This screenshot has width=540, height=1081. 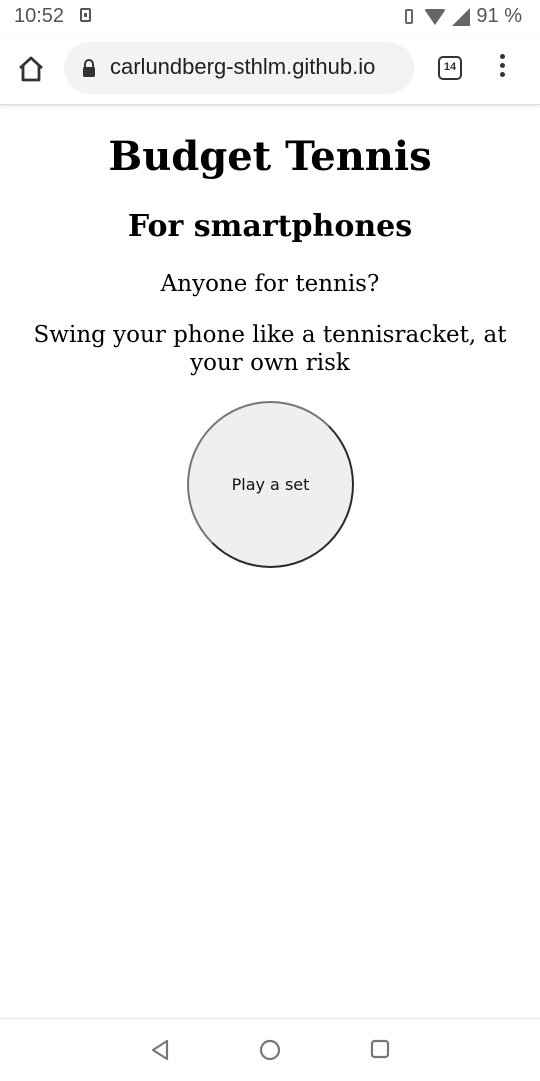 I want to click on overflow-menu-button, so click(x=502, y=68).